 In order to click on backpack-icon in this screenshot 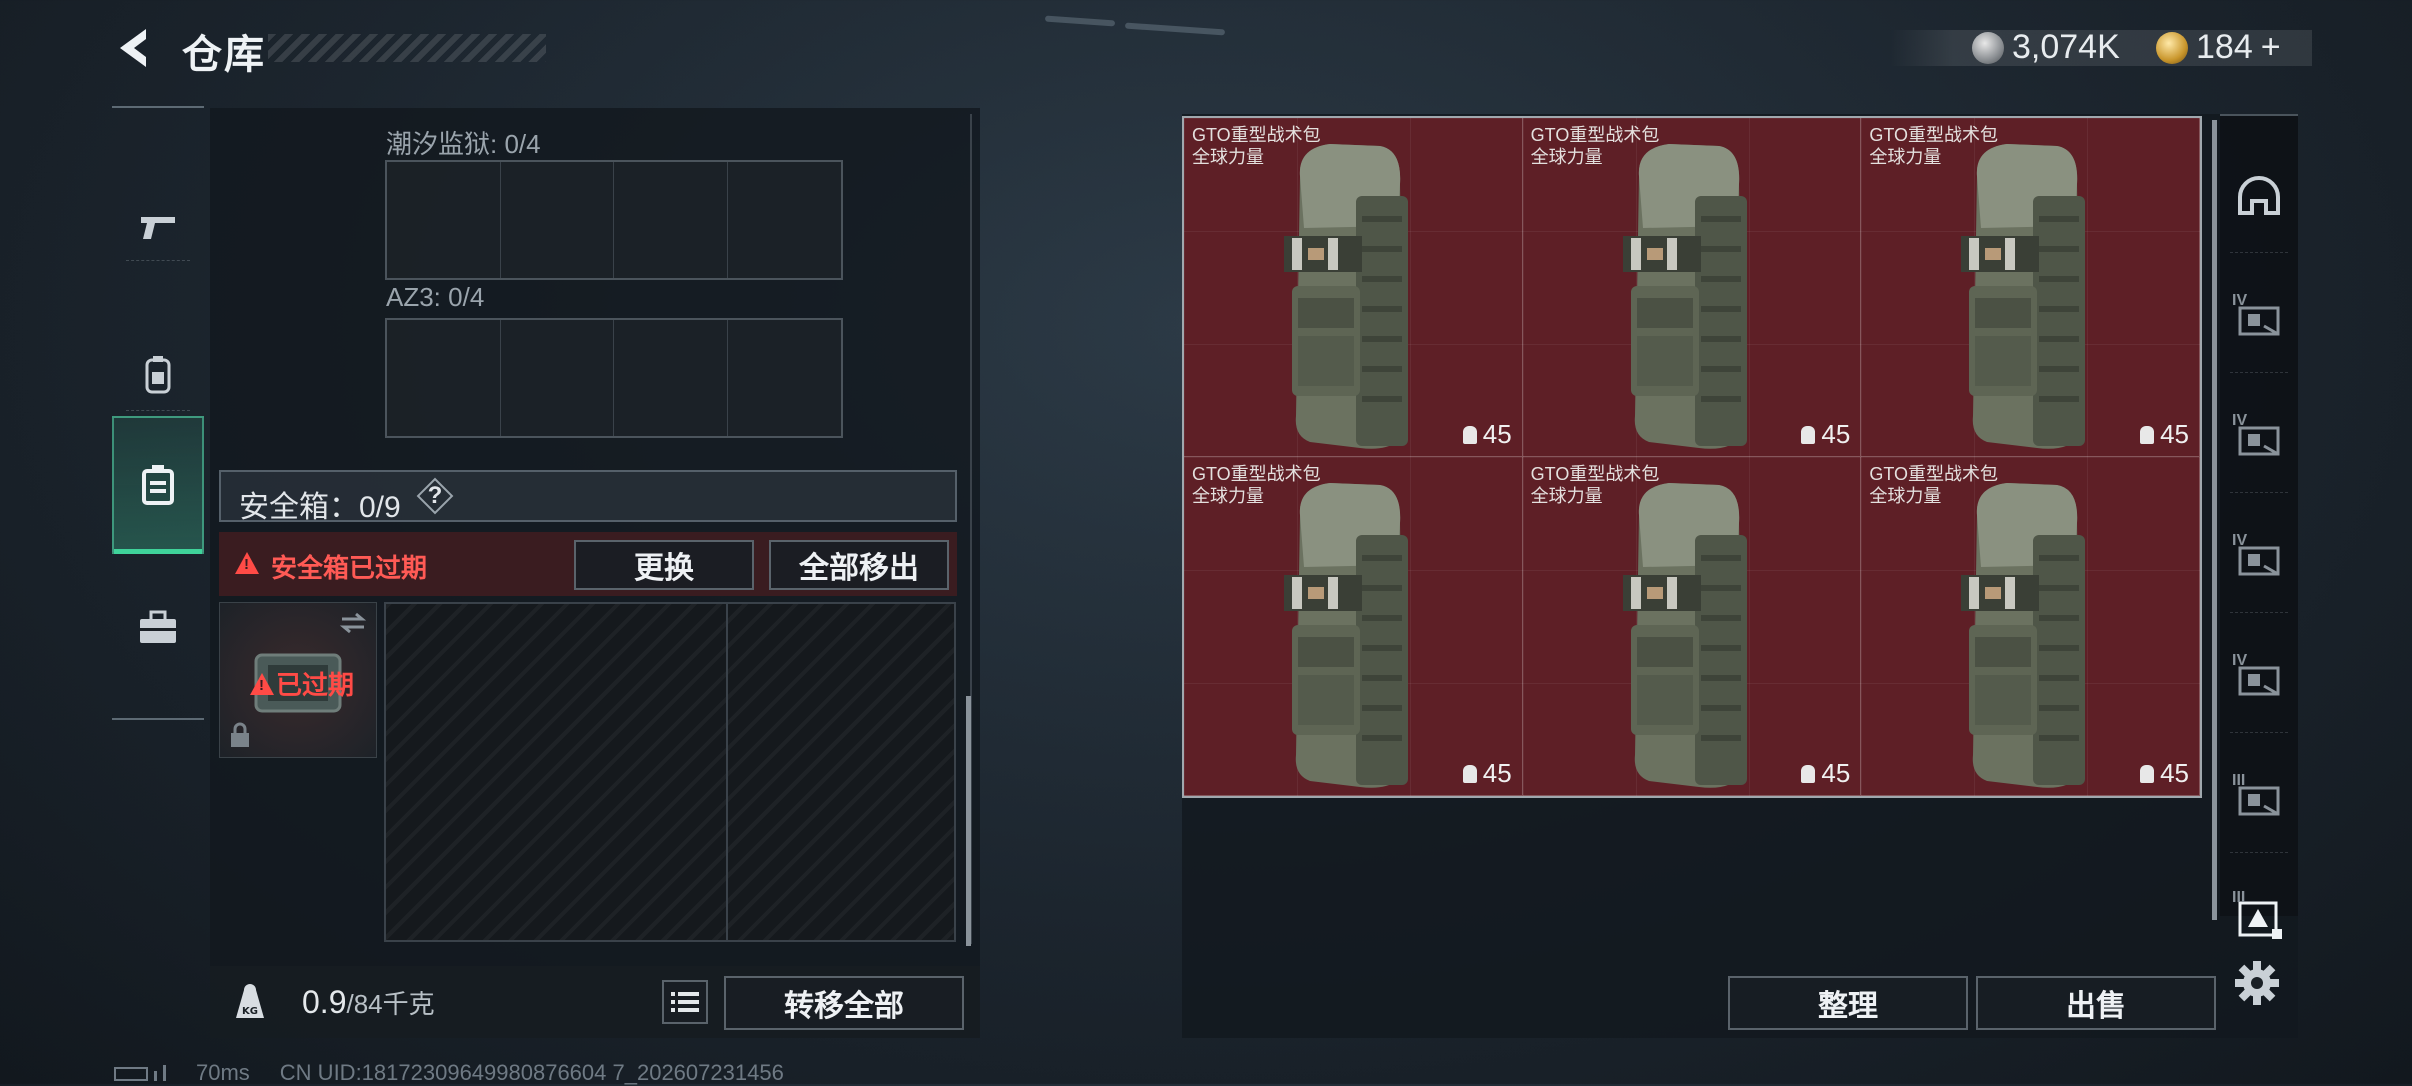, I will do `click(158, 375)`.